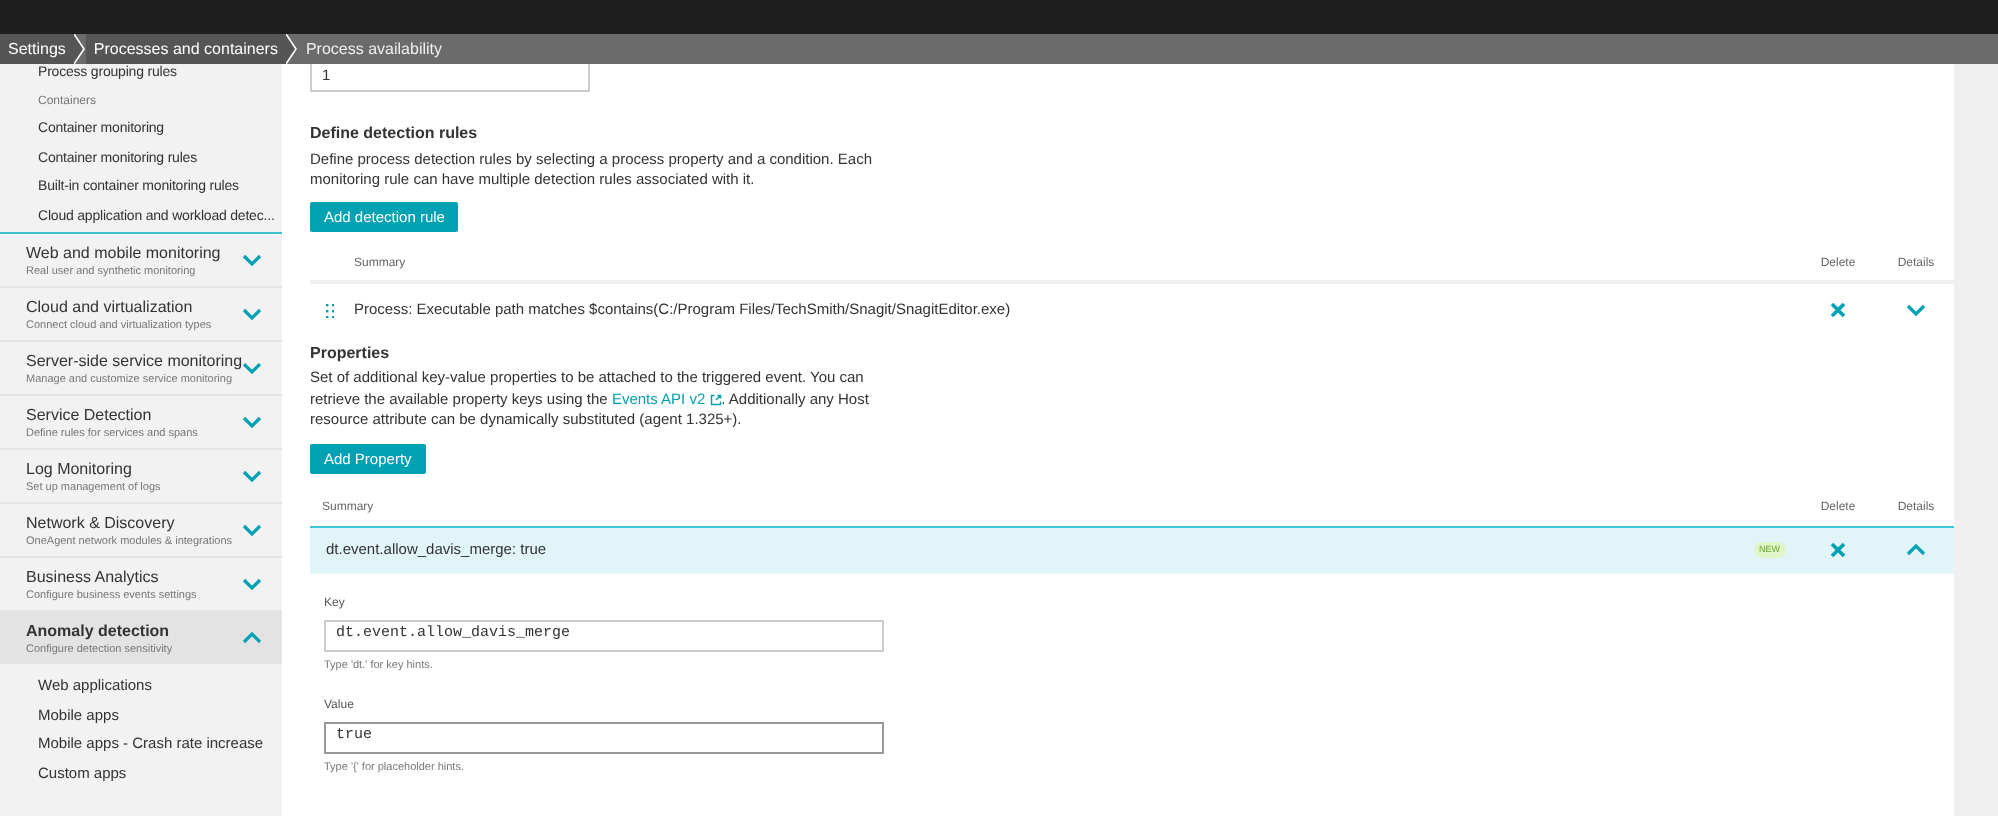  What do you see at coordinates (80, 468) in the screenshot?
I see `group-title: Log Monitoring` at bounding box center [80, 468].